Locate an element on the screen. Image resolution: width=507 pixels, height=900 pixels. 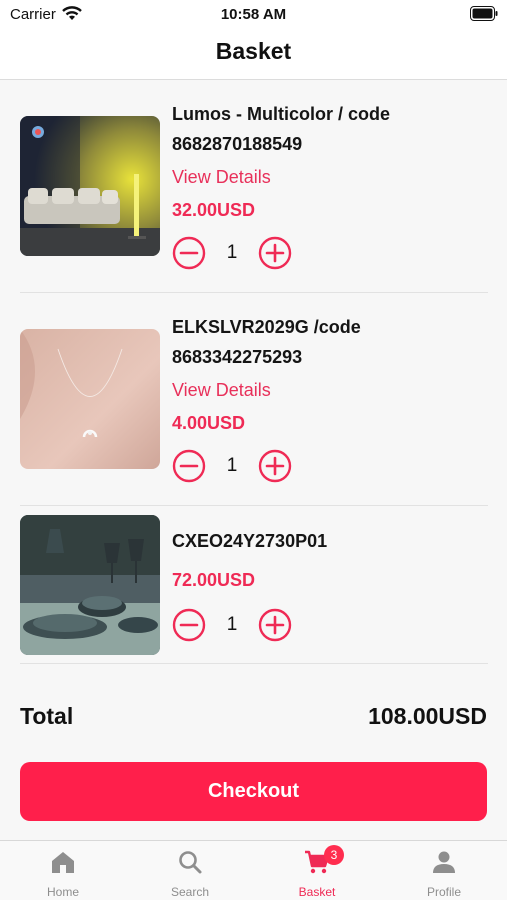
nav-bar: Basket is located at coordinates (253, 54).